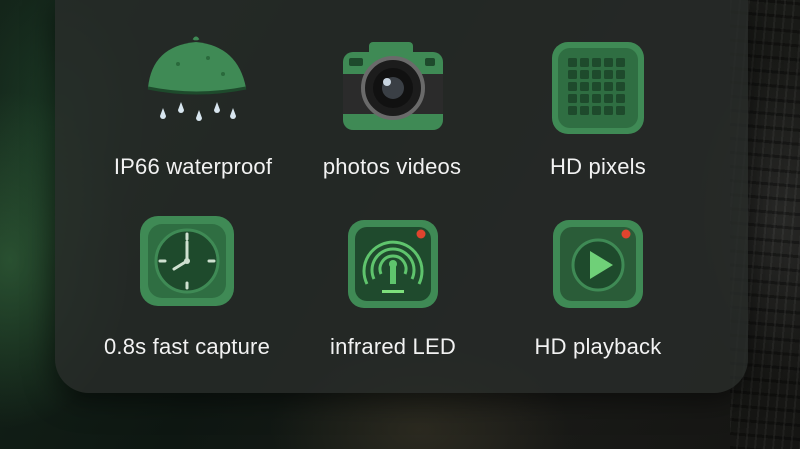 The image size is (800, 449). I want to click on pixel-grid-icon, so click(598, 88).